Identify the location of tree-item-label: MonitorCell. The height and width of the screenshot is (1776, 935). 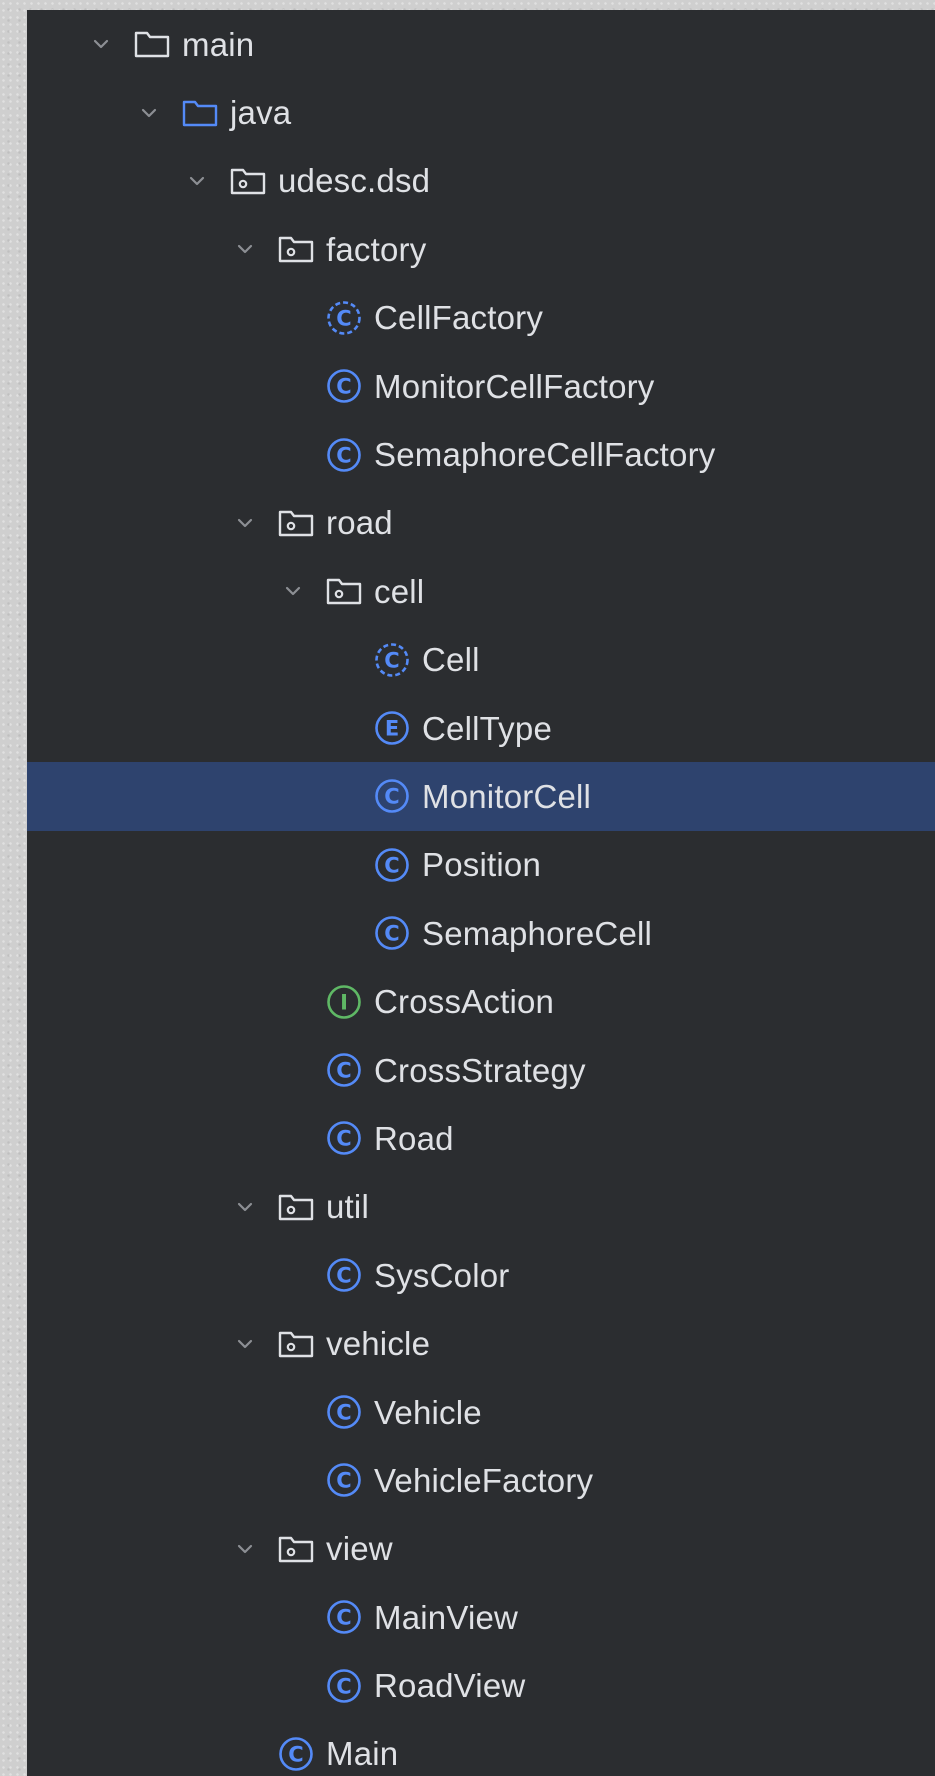
(507, 796).